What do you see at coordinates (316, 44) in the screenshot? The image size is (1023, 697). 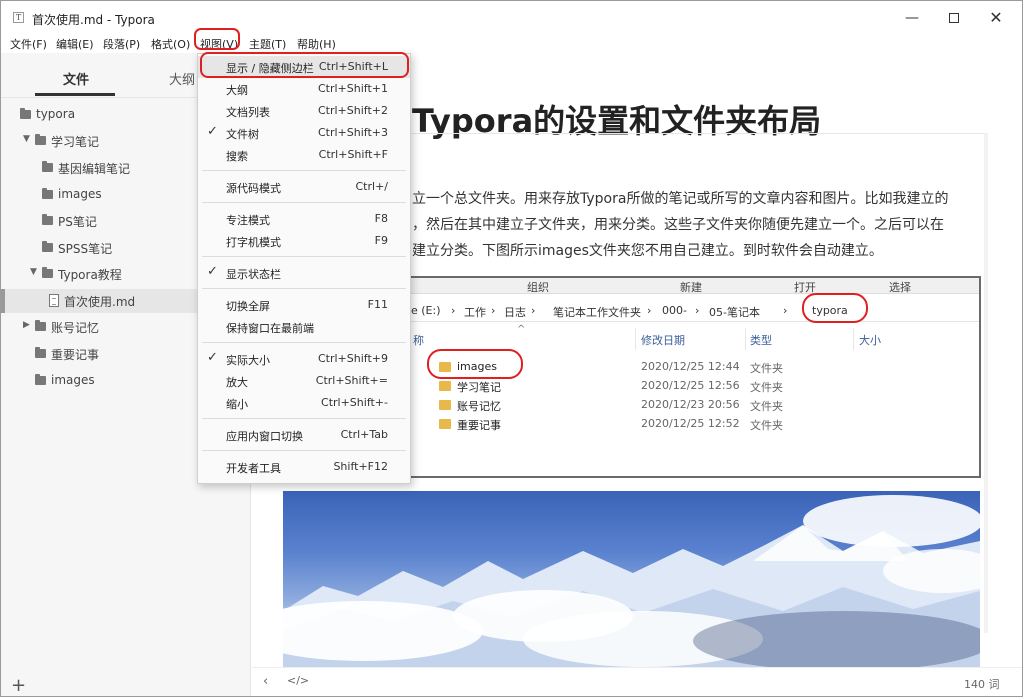 I see `menu-help: 帮助(H)` at bounding box center [316, 44].